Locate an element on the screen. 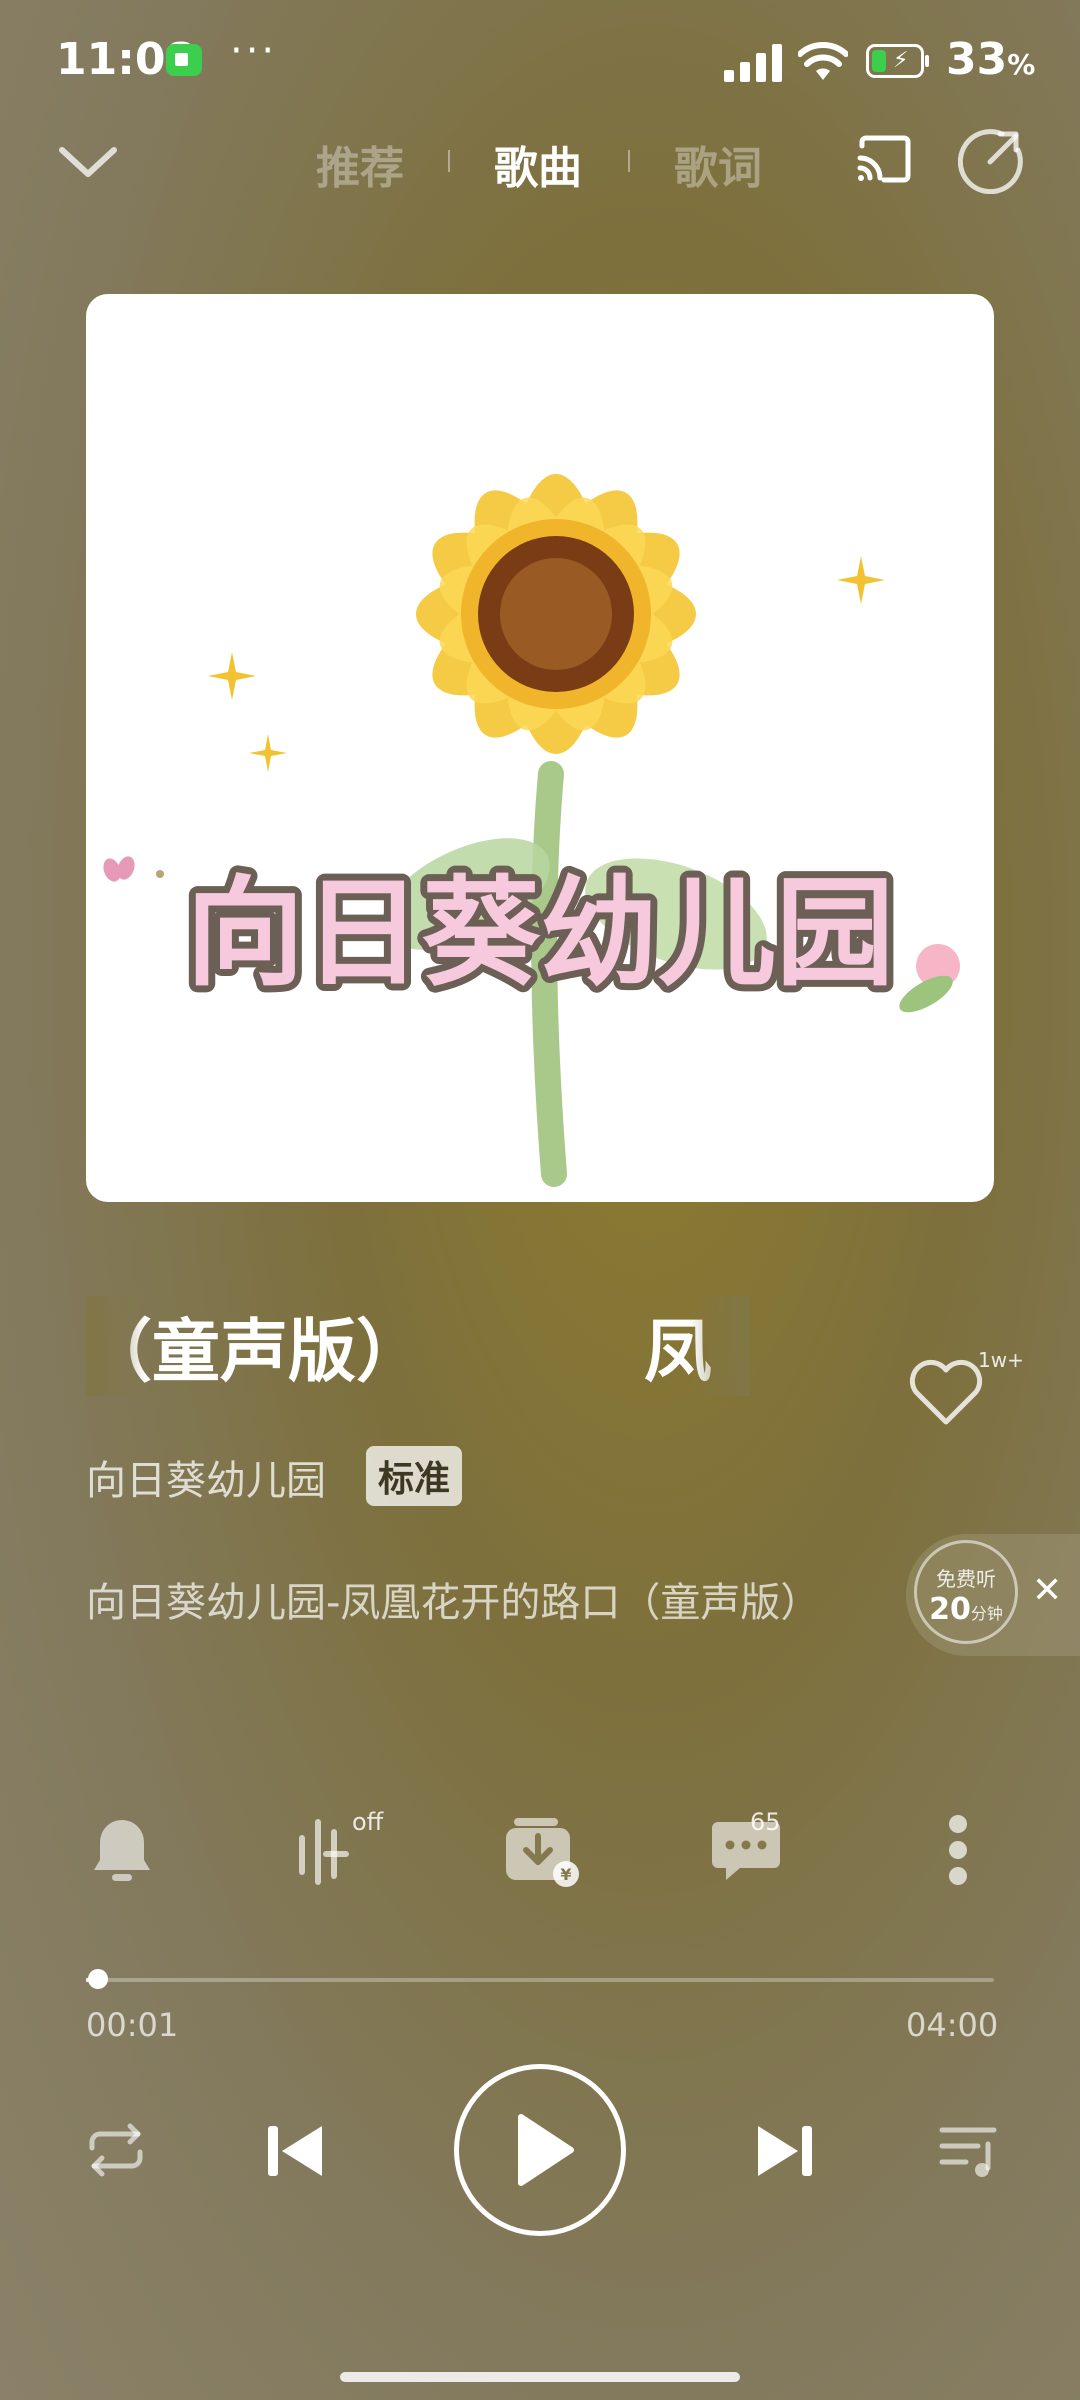  tab-lyrics: 歌词 is located at coordinates (718, 164).